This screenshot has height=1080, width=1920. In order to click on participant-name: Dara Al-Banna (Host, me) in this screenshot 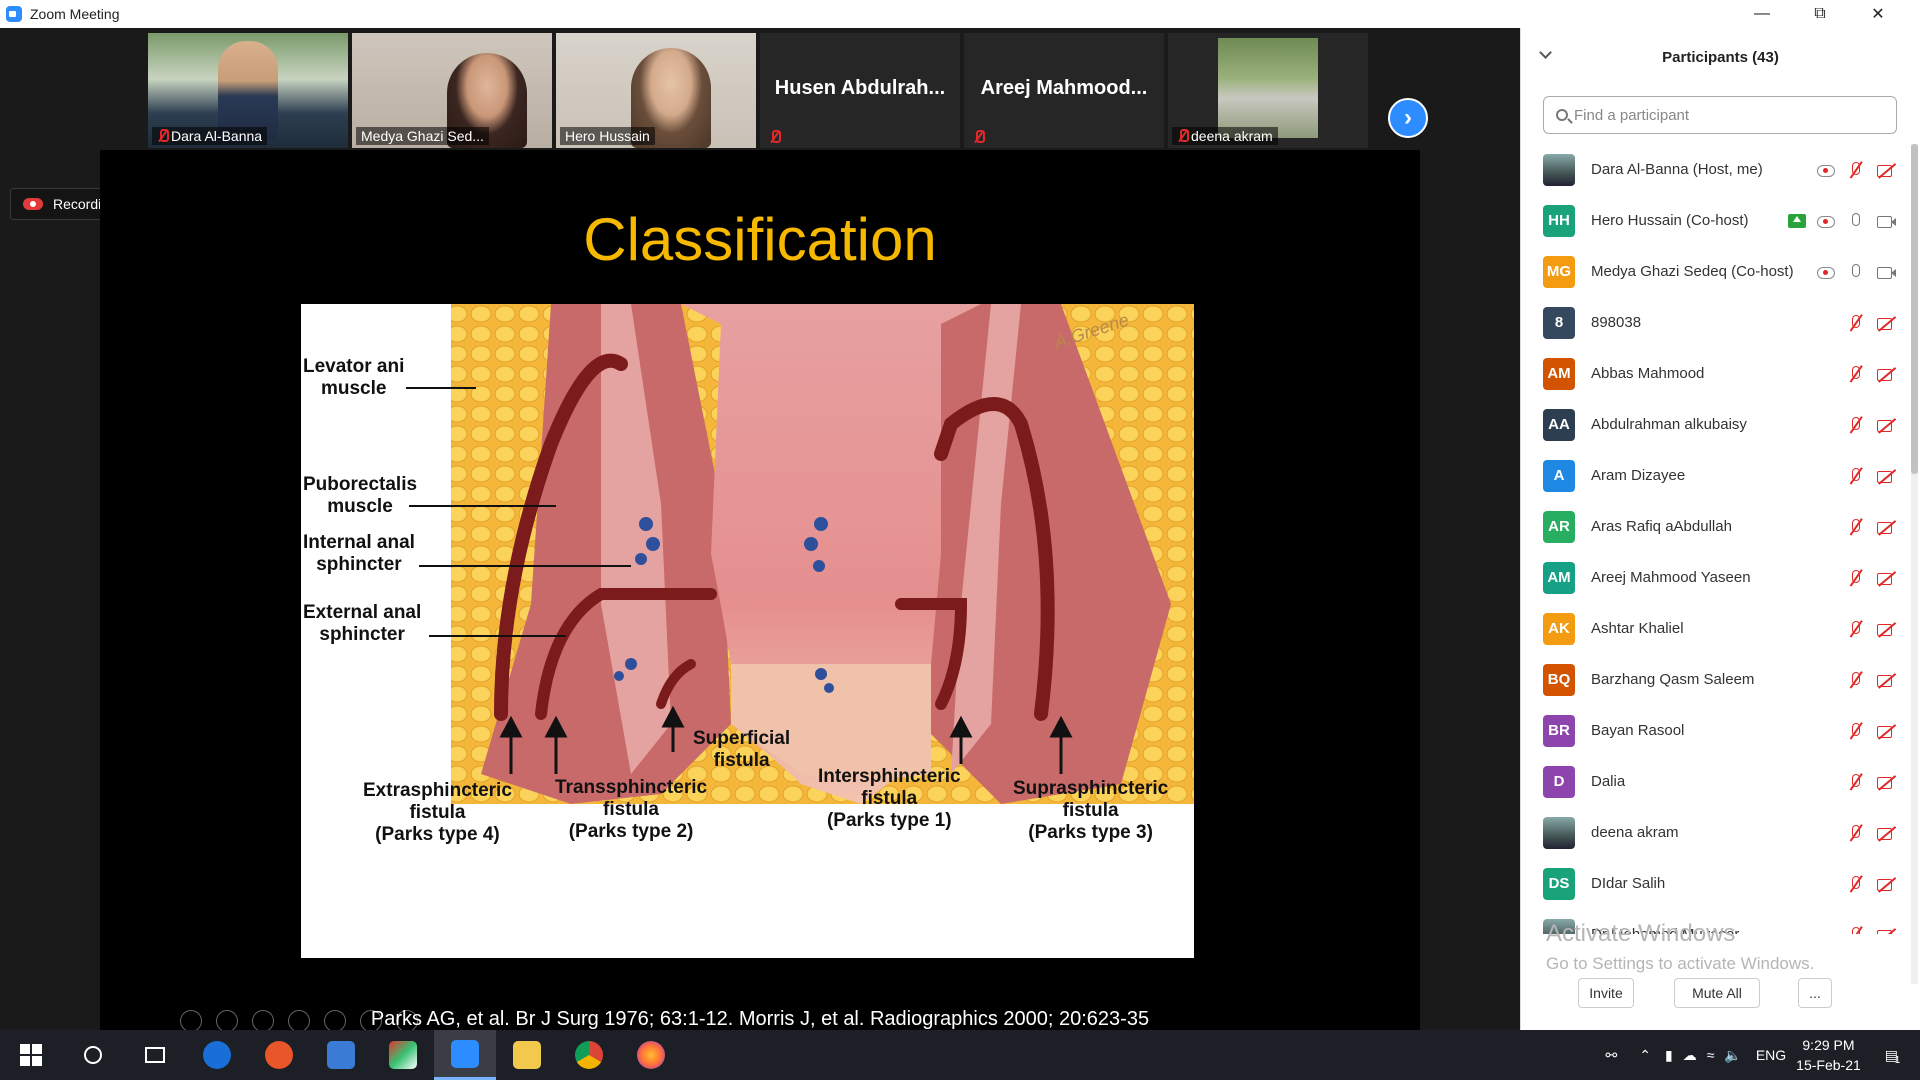, I will do `click(1677, 169)`.